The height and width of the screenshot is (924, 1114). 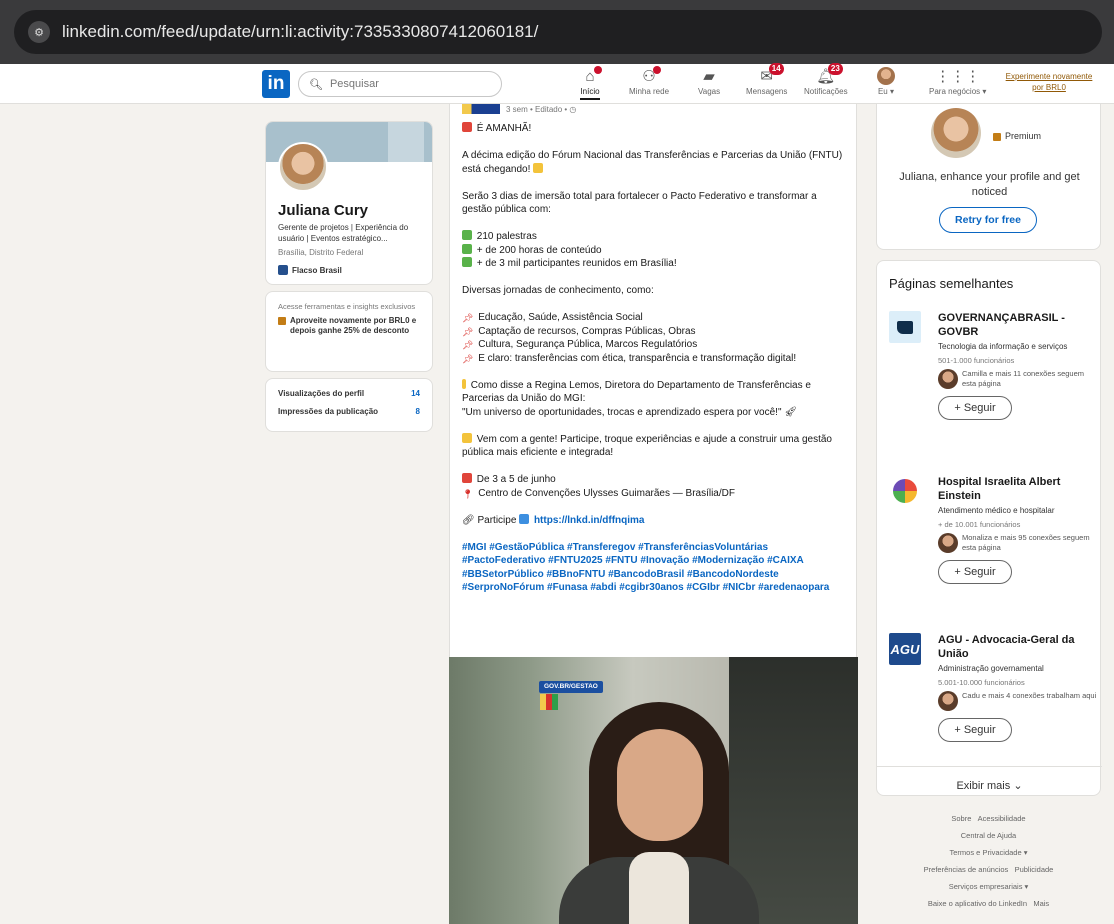 What do you see at coordinates (1034, 869) in the screenshot?
I see `footer-link: Publicidade` at bounding box center [1034, 869].